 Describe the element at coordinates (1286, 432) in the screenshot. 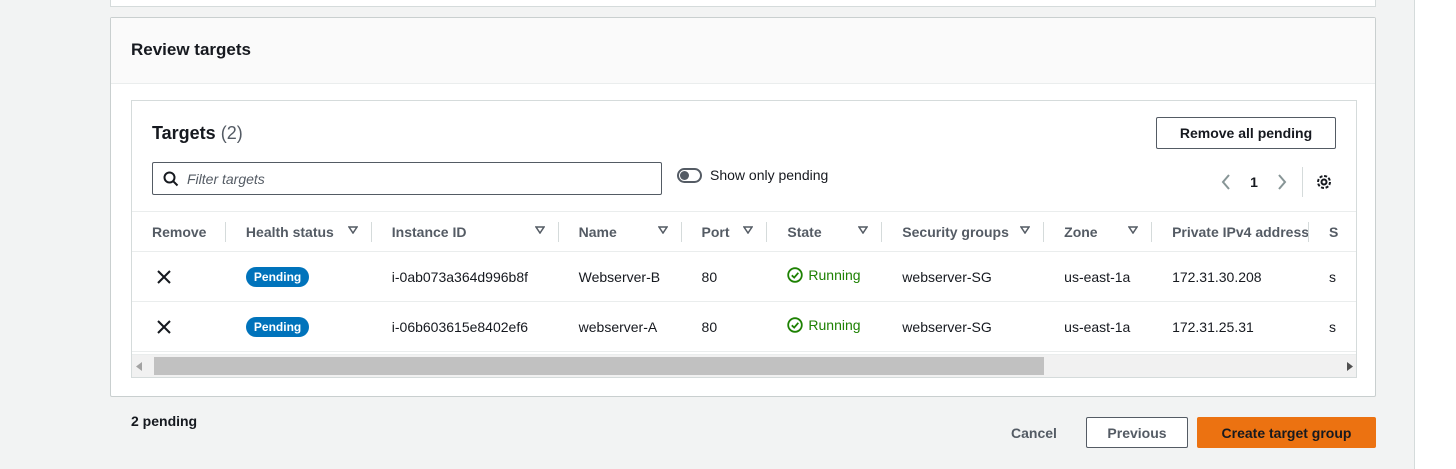

I see `create-target-group-button: Create target group` at that location.